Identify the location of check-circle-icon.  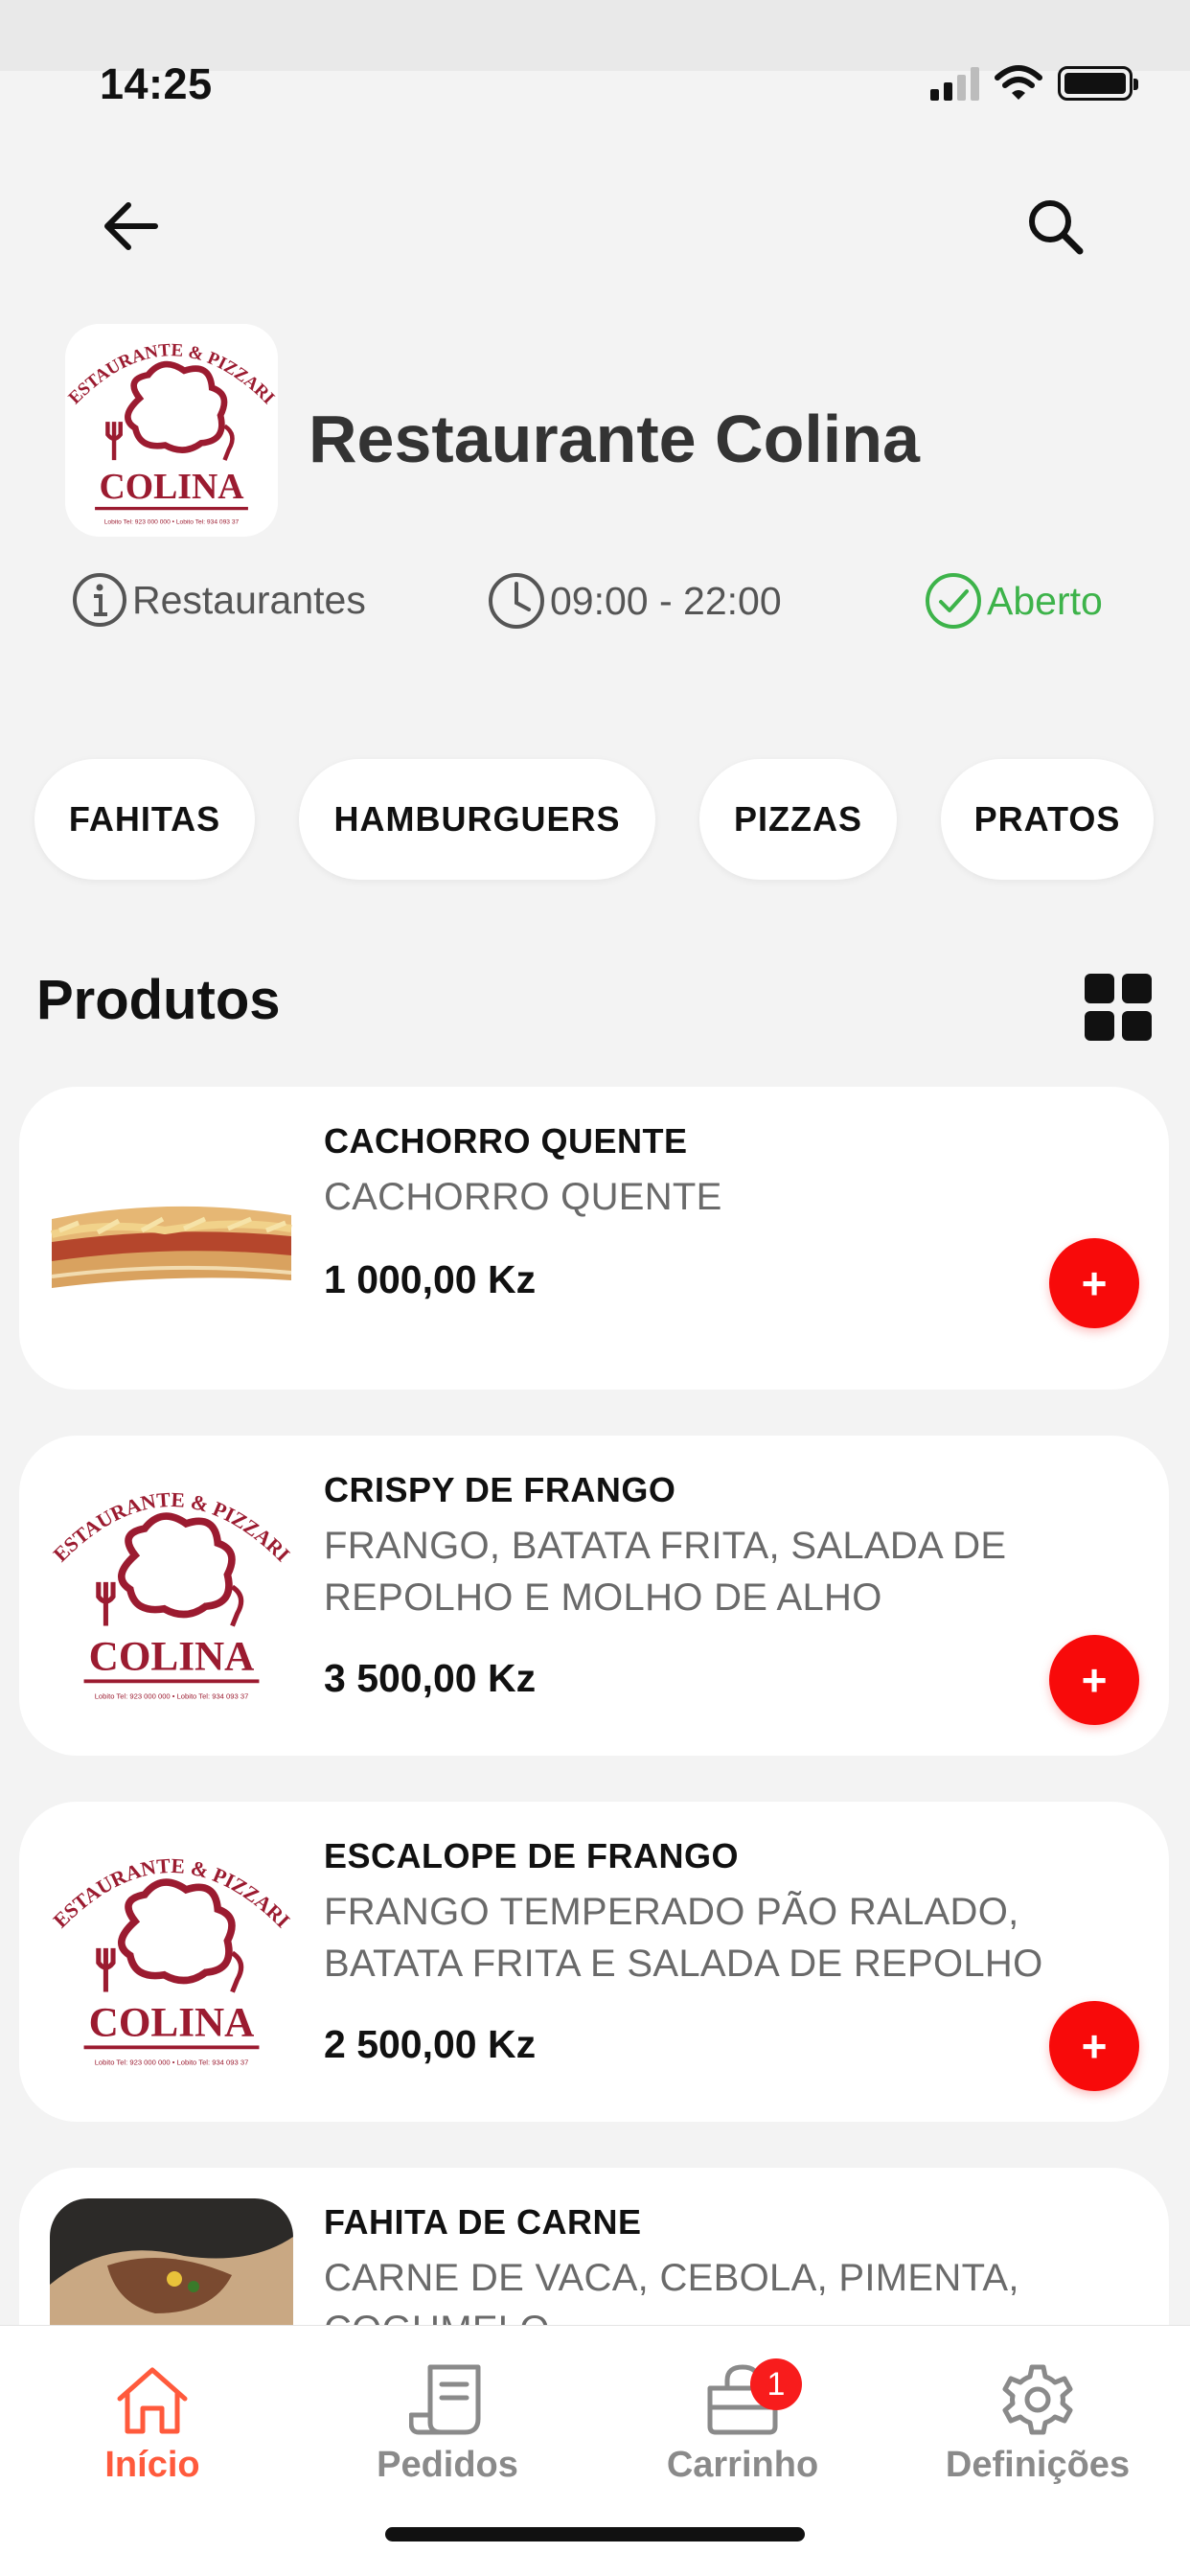
(953, 601).